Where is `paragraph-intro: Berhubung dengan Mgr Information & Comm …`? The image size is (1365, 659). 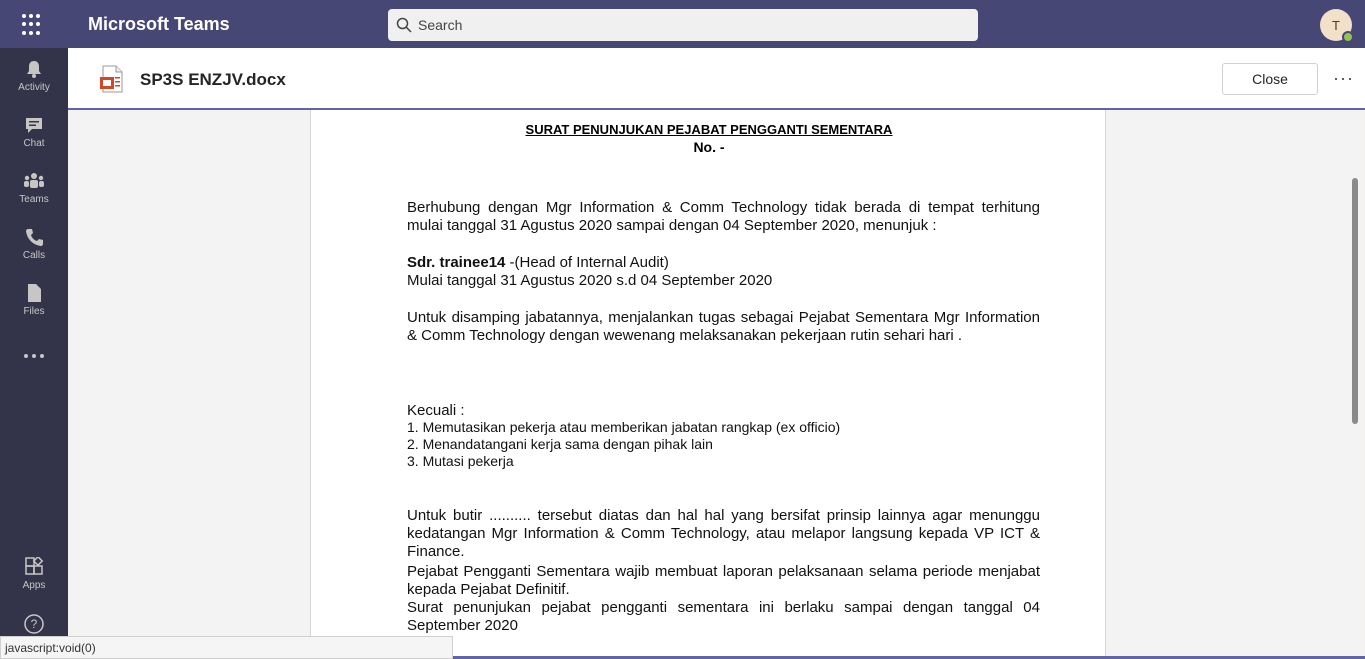 paragraph-intro: Berhubung dengan Mgr Information & Comm … is located at coordinates (723, 216).